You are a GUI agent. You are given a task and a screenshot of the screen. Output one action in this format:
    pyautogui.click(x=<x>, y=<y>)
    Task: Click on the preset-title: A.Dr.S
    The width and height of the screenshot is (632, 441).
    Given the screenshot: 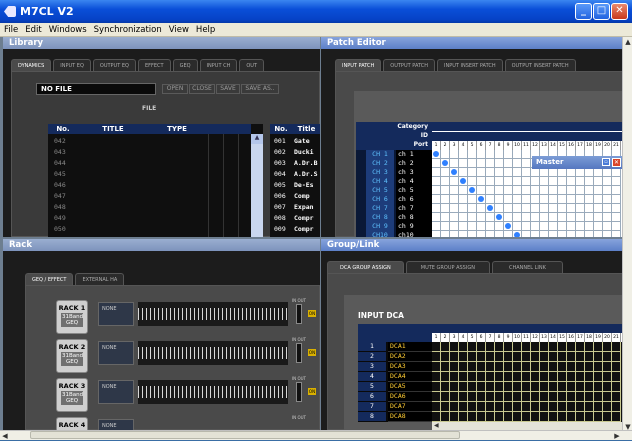 What is the action you would take?
    pyautogui.click(x=305, y=174)
    